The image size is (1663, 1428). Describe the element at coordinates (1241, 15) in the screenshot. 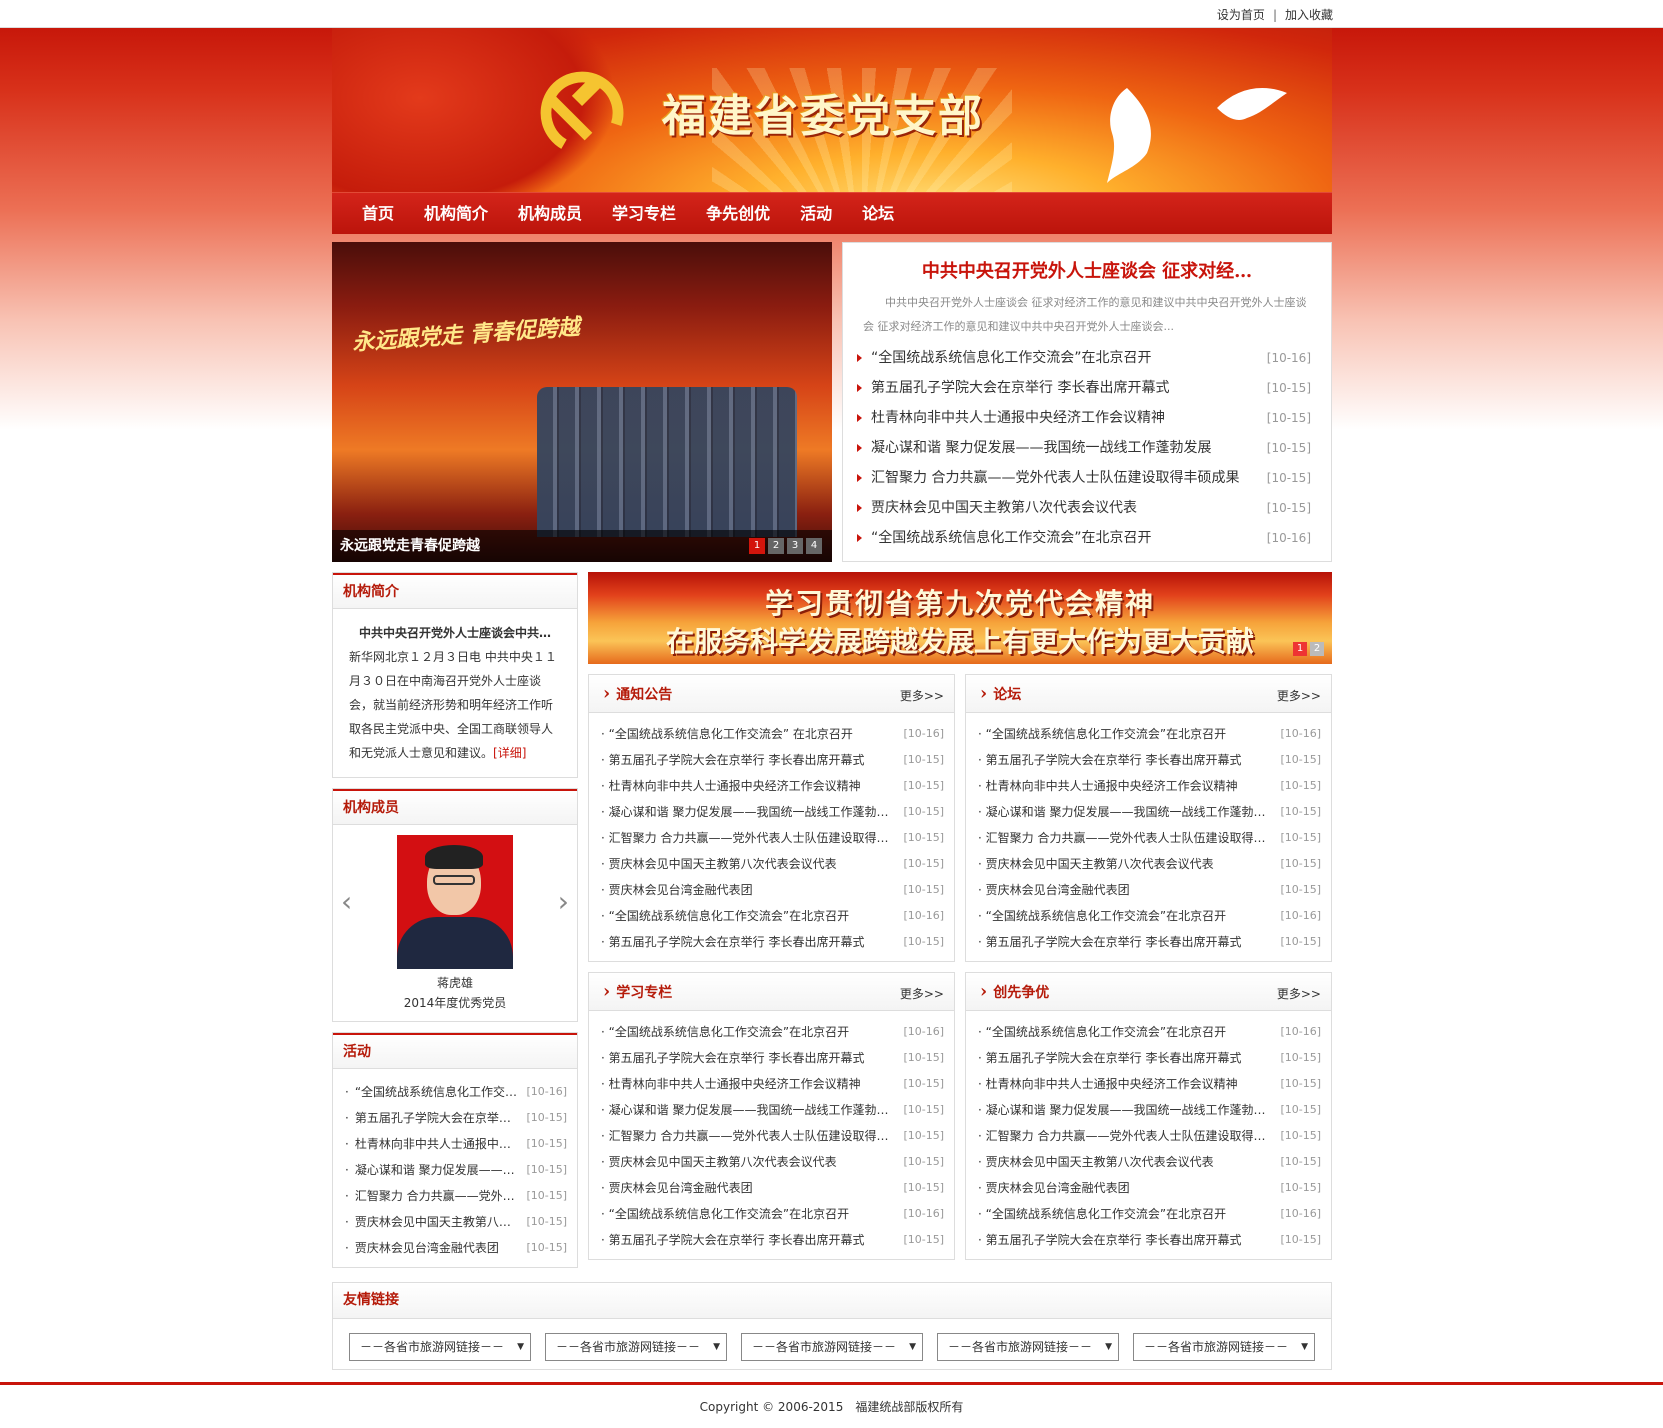

I see `set-homepage-link: 设为首页` at that location.